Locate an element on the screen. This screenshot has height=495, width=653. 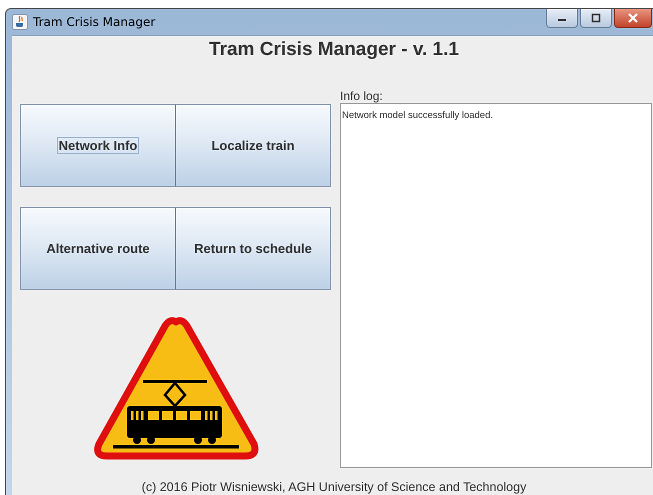
maximize-icon is located at coordinates (596, 18).